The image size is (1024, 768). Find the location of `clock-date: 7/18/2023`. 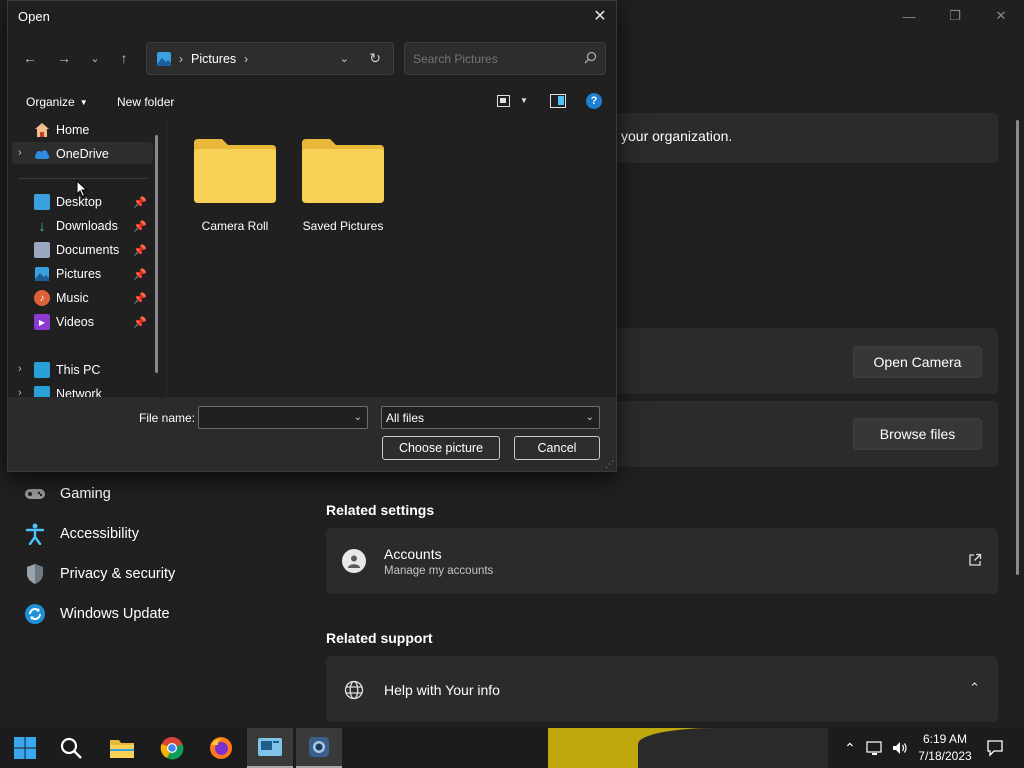

clock-date: 7/18/2023 is located at coordinates (945, 756).